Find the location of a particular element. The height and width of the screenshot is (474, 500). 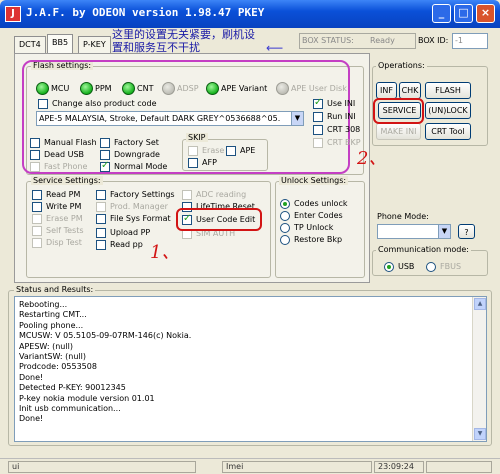

service-settings-title: Service Settings: is located at coordinates (67, 180).